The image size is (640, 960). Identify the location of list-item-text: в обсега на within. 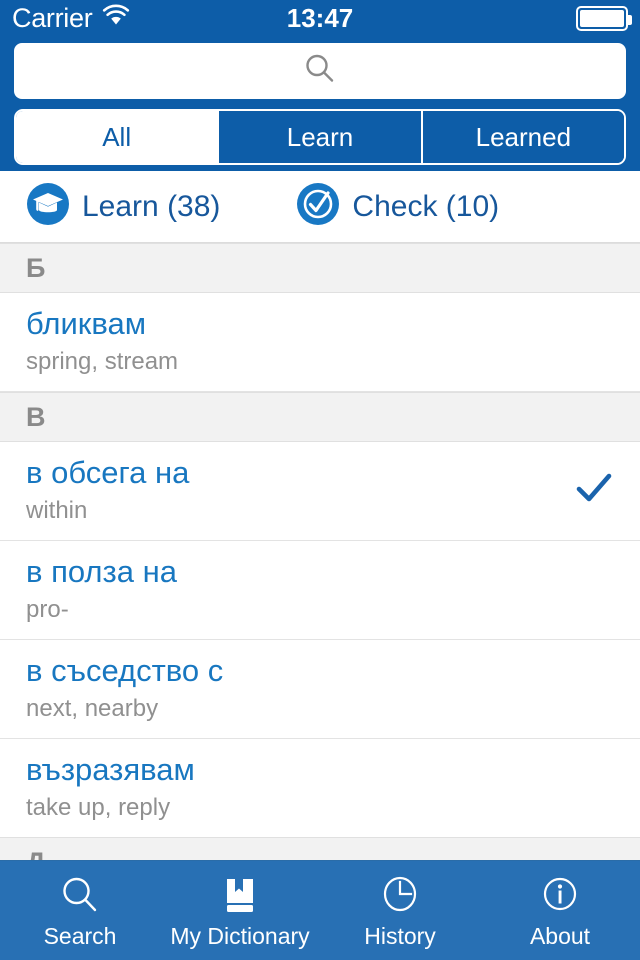
(293, 490).